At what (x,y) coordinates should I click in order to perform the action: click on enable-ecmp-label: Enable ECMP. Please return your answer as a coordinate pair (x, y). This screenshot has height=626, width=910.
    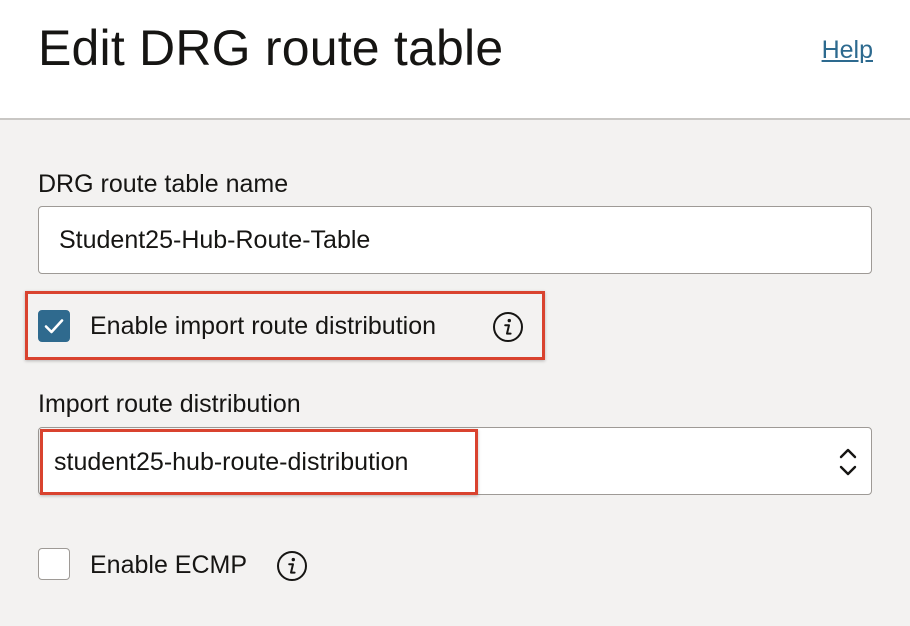
    Looking at the image, I should click on (169, 565).